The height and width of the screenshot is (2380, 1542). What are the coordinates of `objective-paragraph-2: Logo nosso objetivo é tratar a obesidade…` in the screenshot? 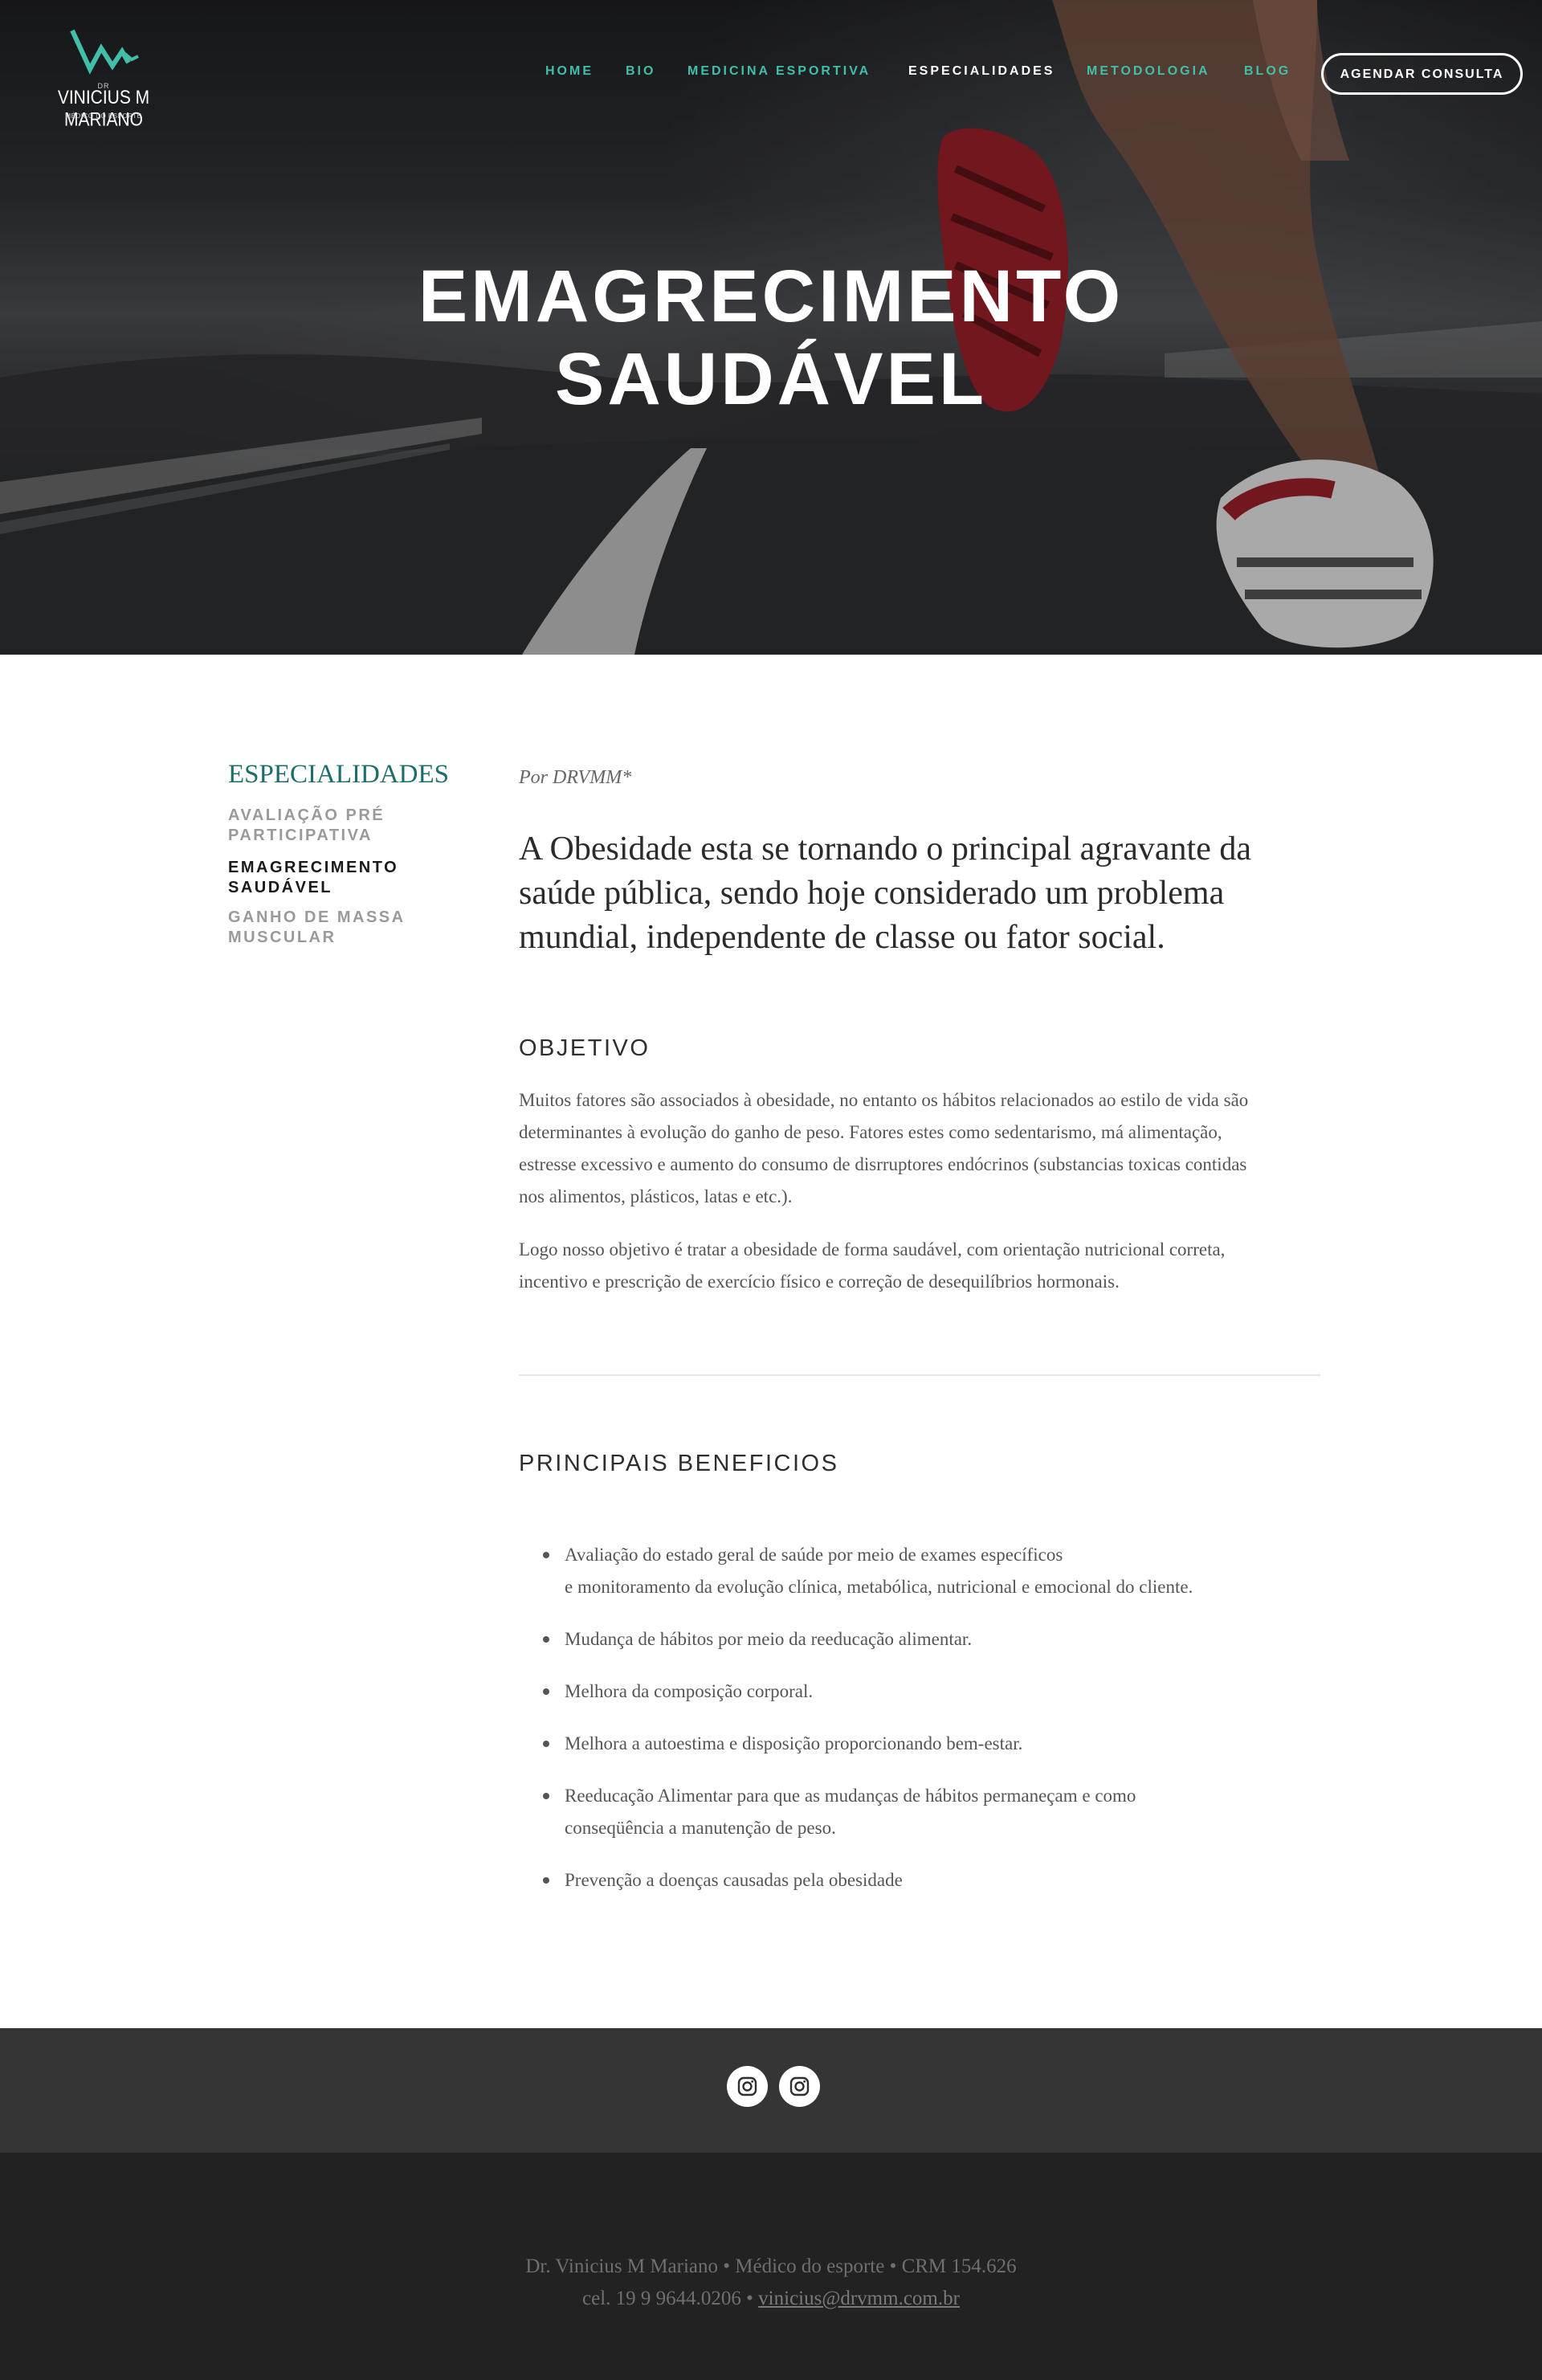 It's located at (920, 1266).